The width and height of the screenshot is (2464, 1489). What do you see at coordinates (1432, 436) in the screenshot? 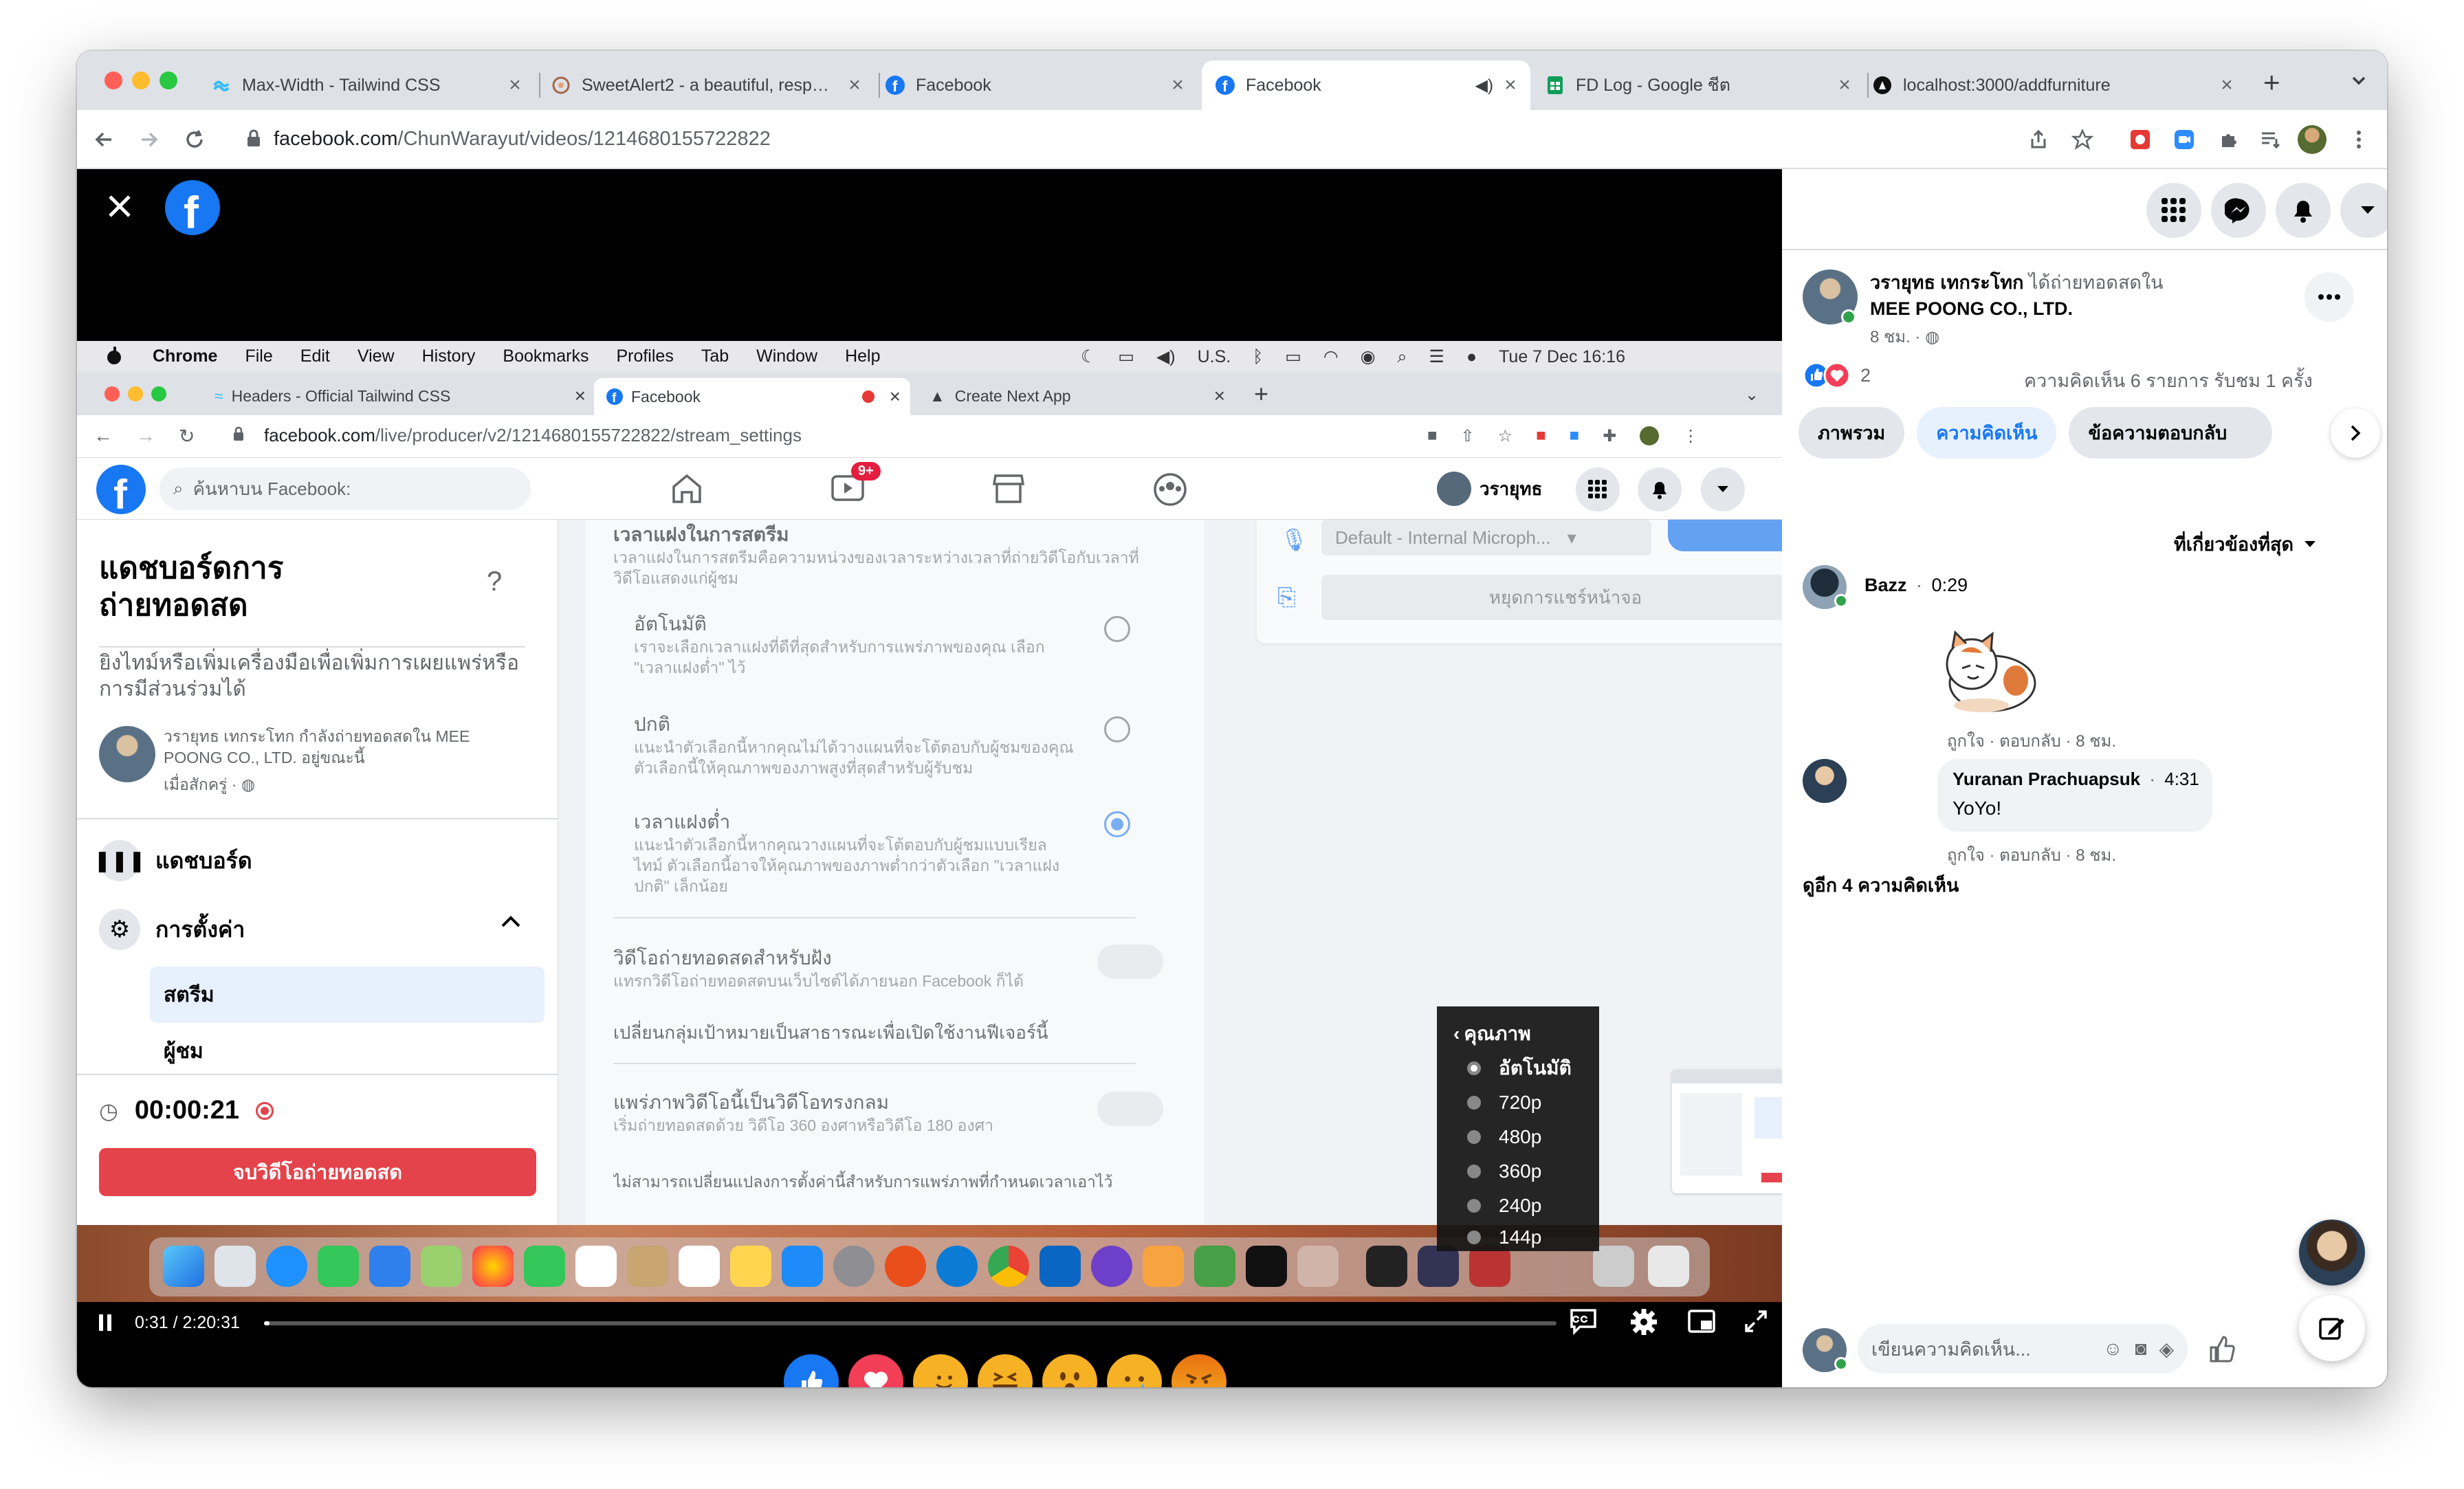
I see `camera-icon: ■` at bounding box center [1432, 436].